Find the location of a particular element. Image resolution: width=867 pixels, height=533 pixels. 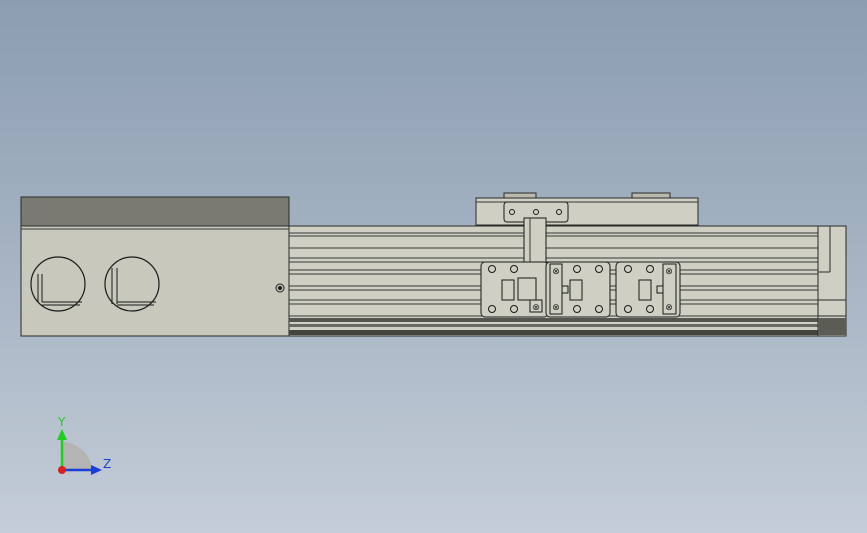

y-axis-label: Y is located at coordinates (61, 422).